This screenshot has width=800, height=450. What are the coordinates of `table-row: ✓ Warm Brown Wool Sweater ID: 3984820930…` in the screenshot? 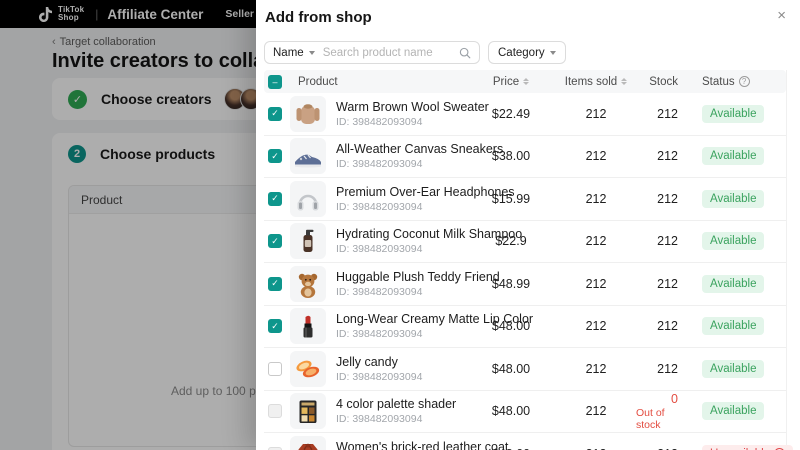 It's located at (525, 114).